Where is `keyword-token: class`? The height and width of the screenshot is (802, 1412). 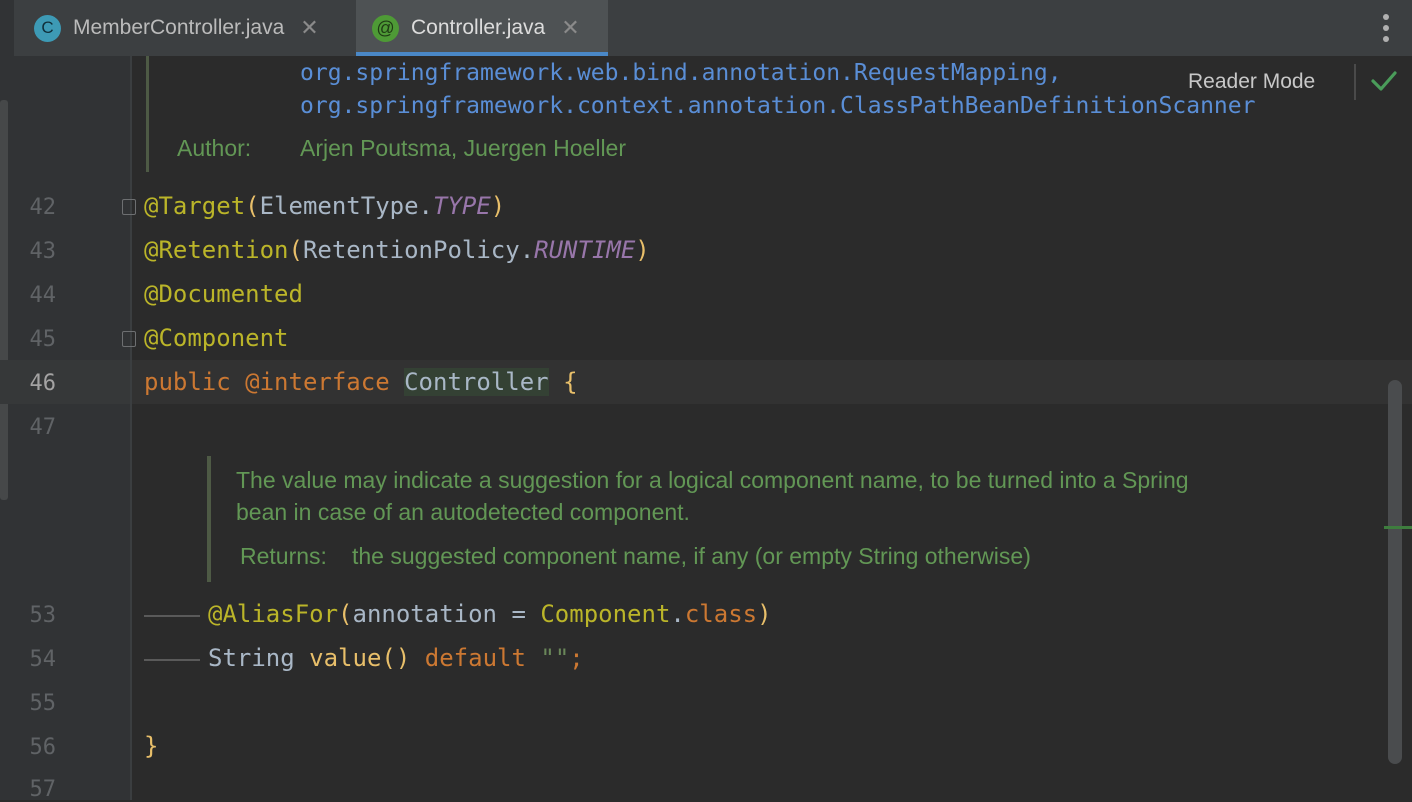 keyword-token: class is located at coordinates (721, 614).